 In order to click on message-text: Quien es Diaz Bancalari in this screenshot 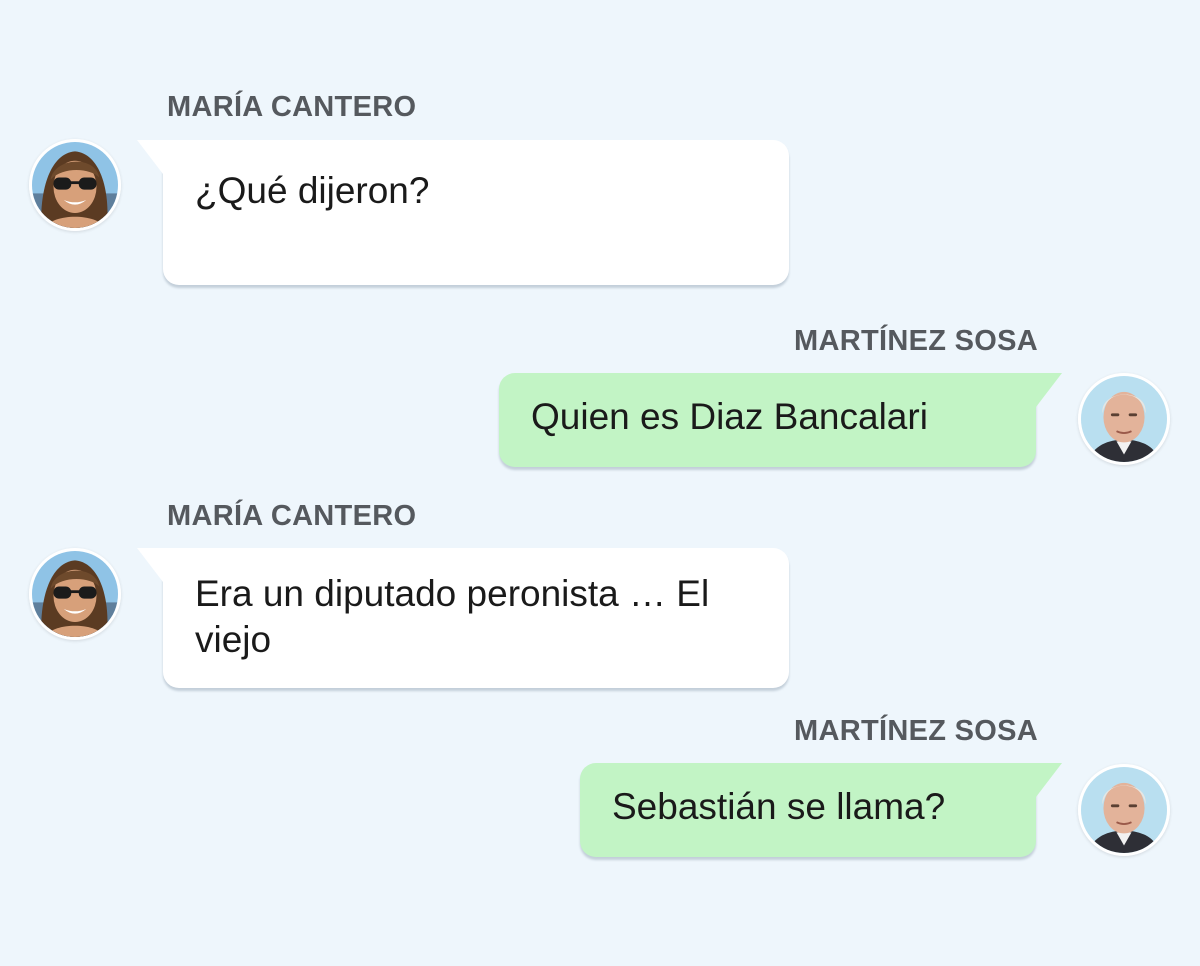, I will do `click(729, 416)`.